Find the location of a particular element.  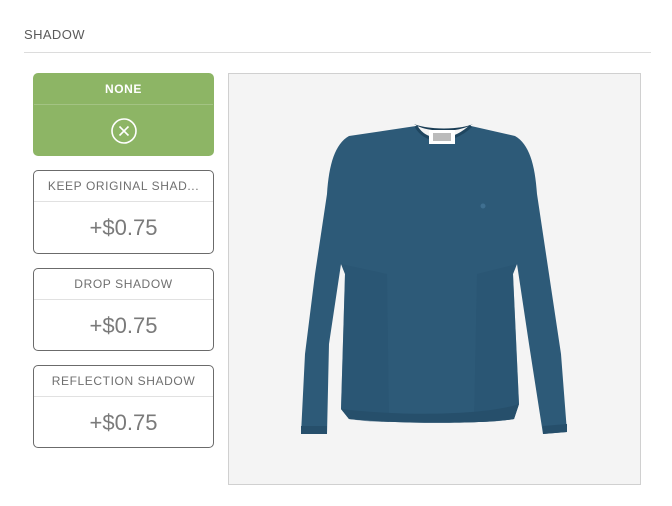

divider is located at coordinates (337, 52).